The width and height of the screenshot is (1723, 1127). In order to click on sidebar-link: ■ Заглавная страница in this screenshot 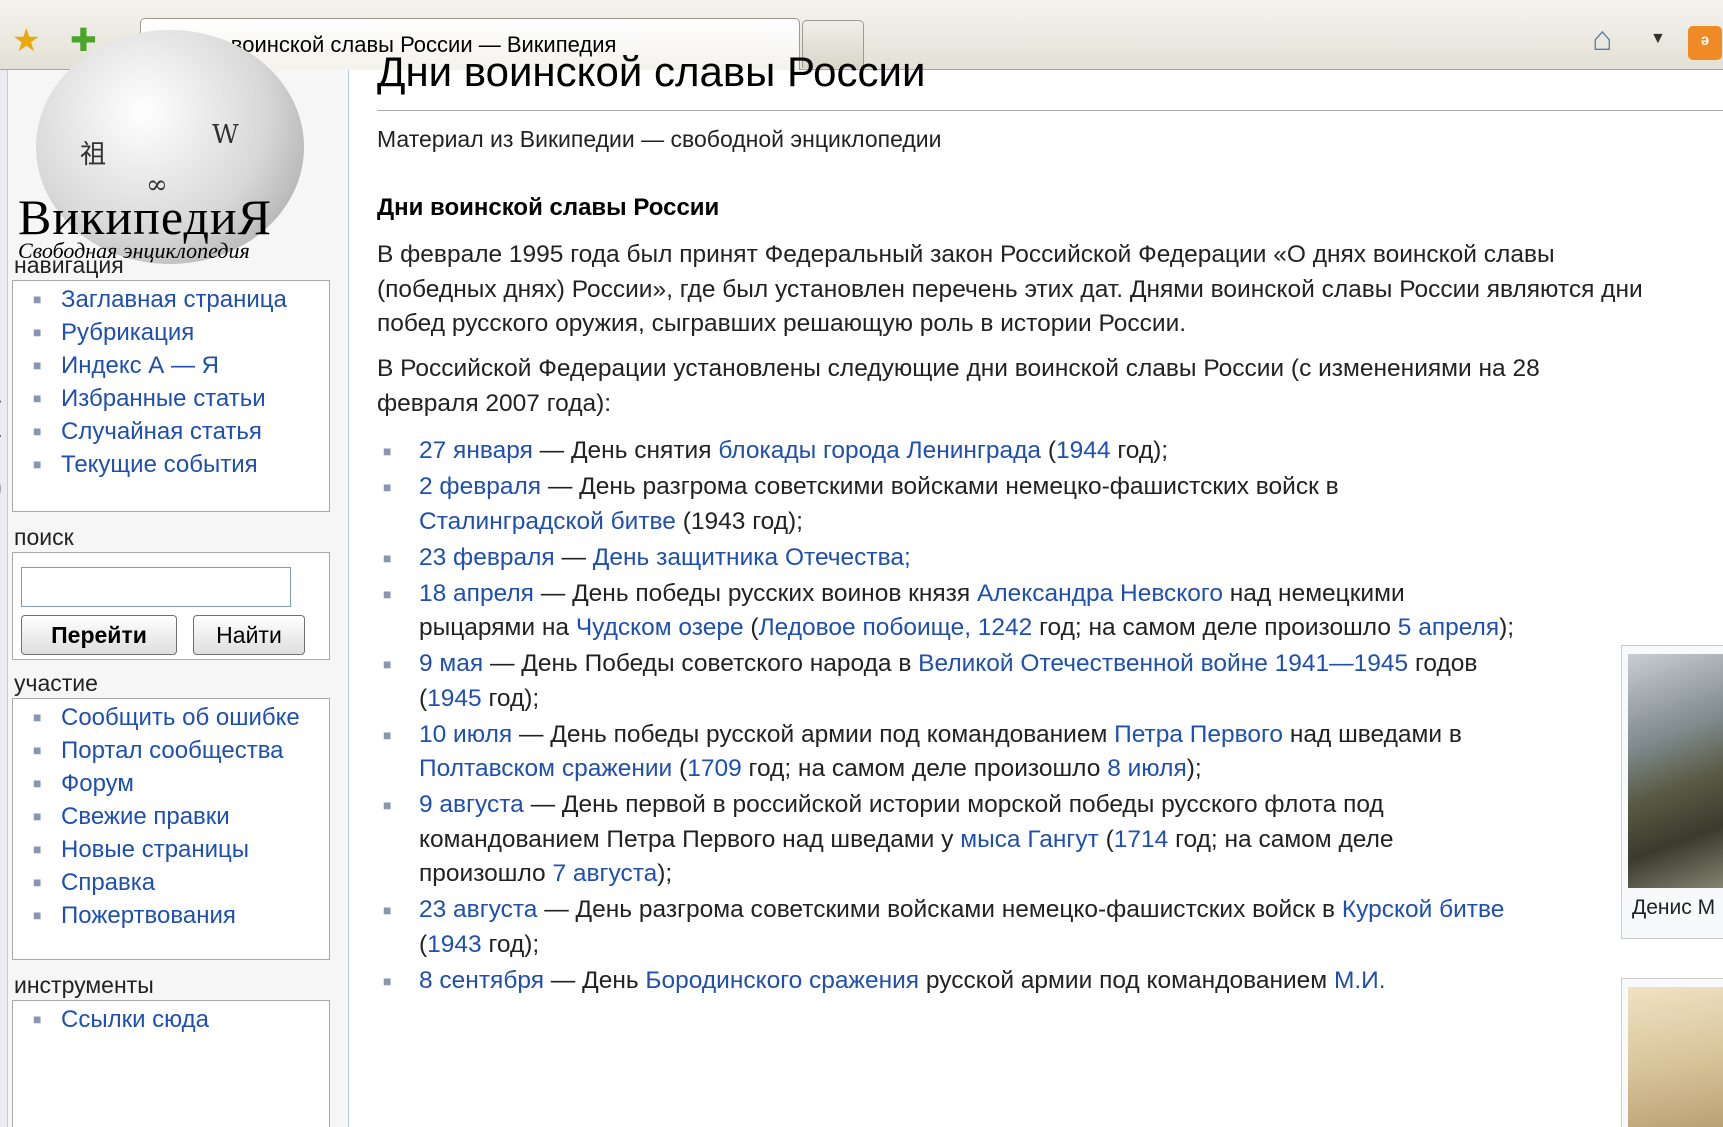, I will do `click(175, 299)`.